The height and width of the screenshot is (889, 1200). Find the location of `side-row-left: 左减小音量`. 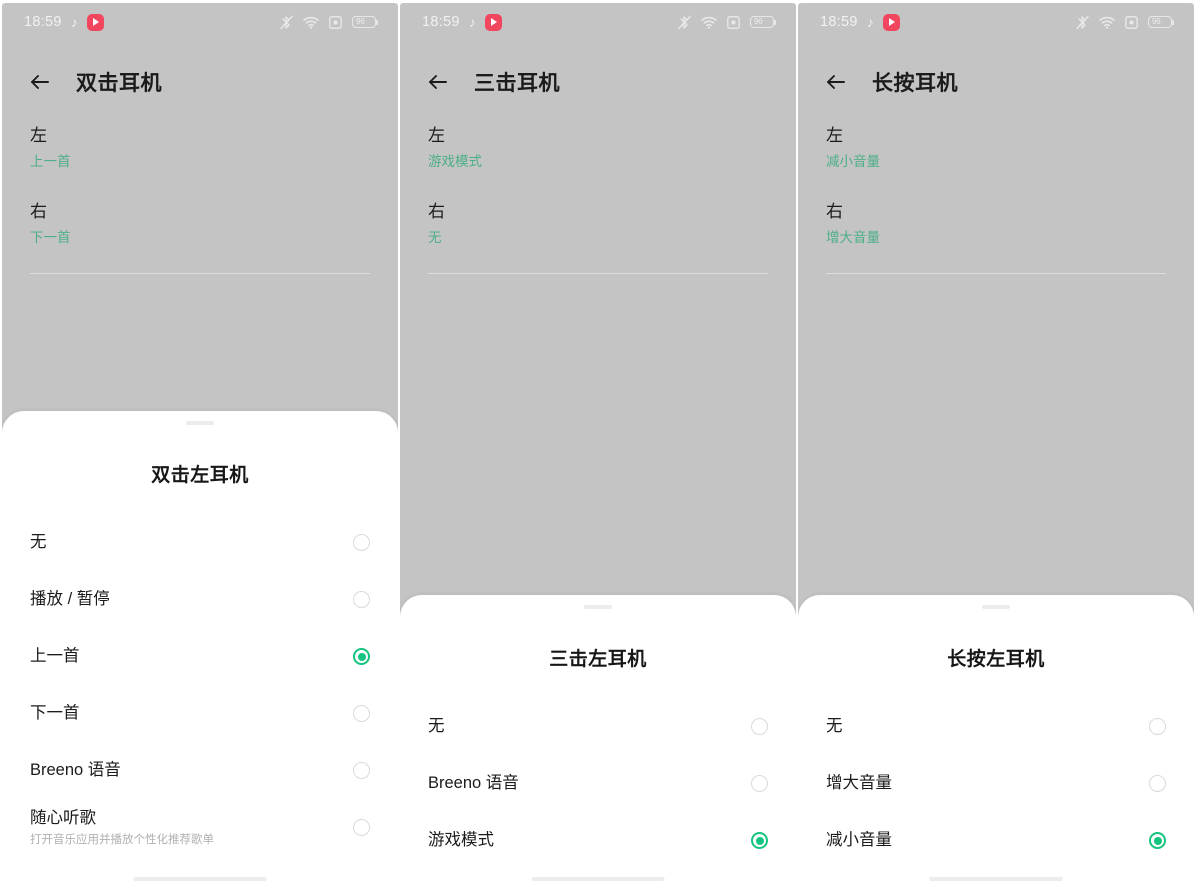

side-row-left: 左减小音量 is located at coordinates (996, 147).